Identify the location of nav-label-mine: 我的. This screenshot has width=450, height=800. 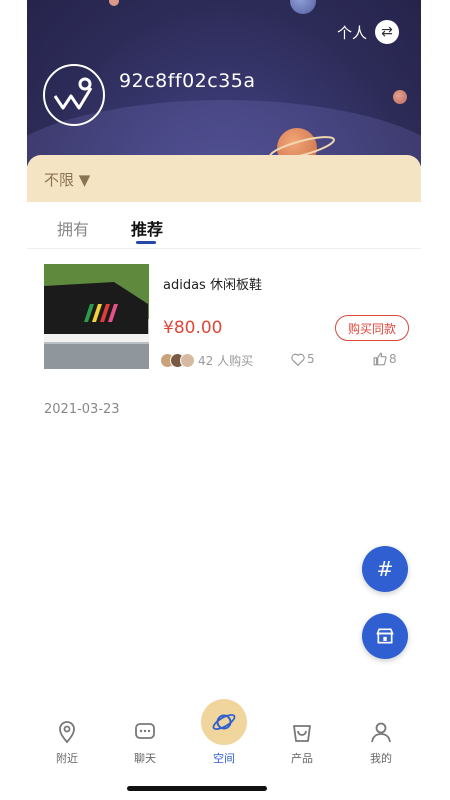
(381, 758).